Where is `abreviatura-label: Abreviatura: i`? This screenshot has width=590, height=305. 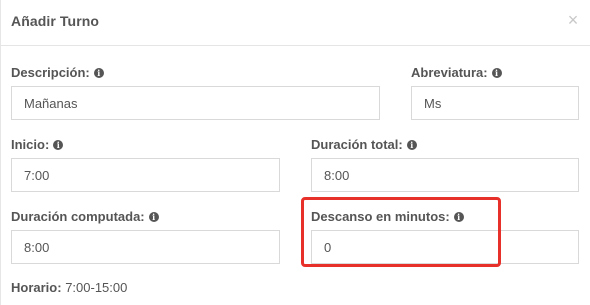 abreviatura-label: Abreviatura: i is located at coordinates (456, 72).